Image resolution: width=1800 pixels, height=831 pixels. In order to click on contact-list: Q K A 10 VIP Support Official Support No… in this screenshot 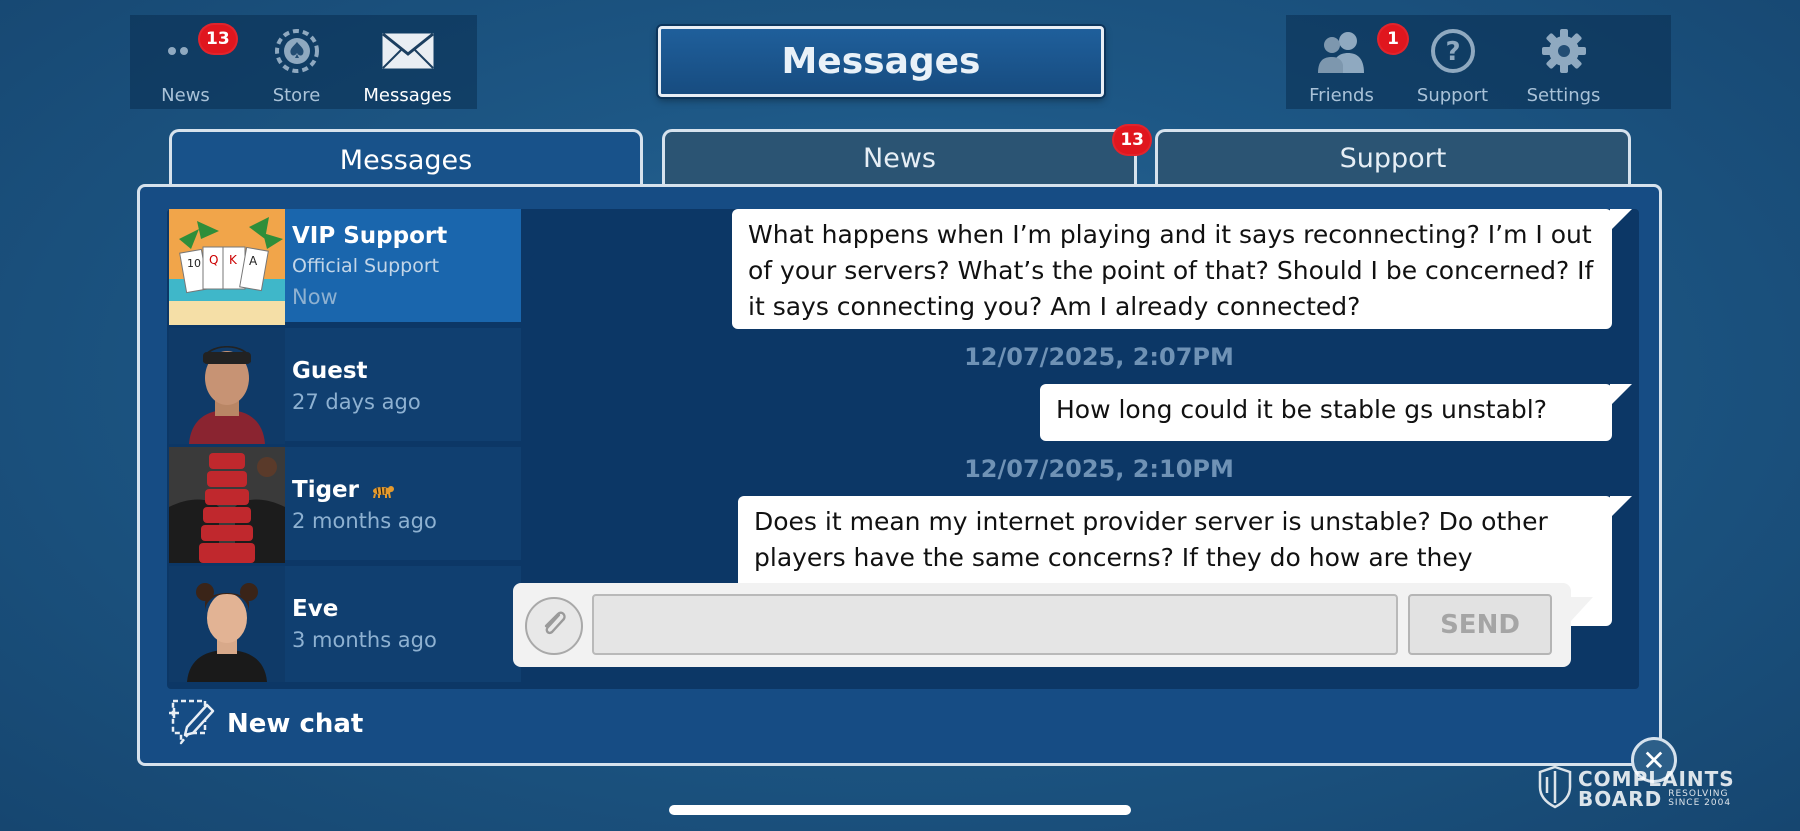, I will do `click(351, 449)`.